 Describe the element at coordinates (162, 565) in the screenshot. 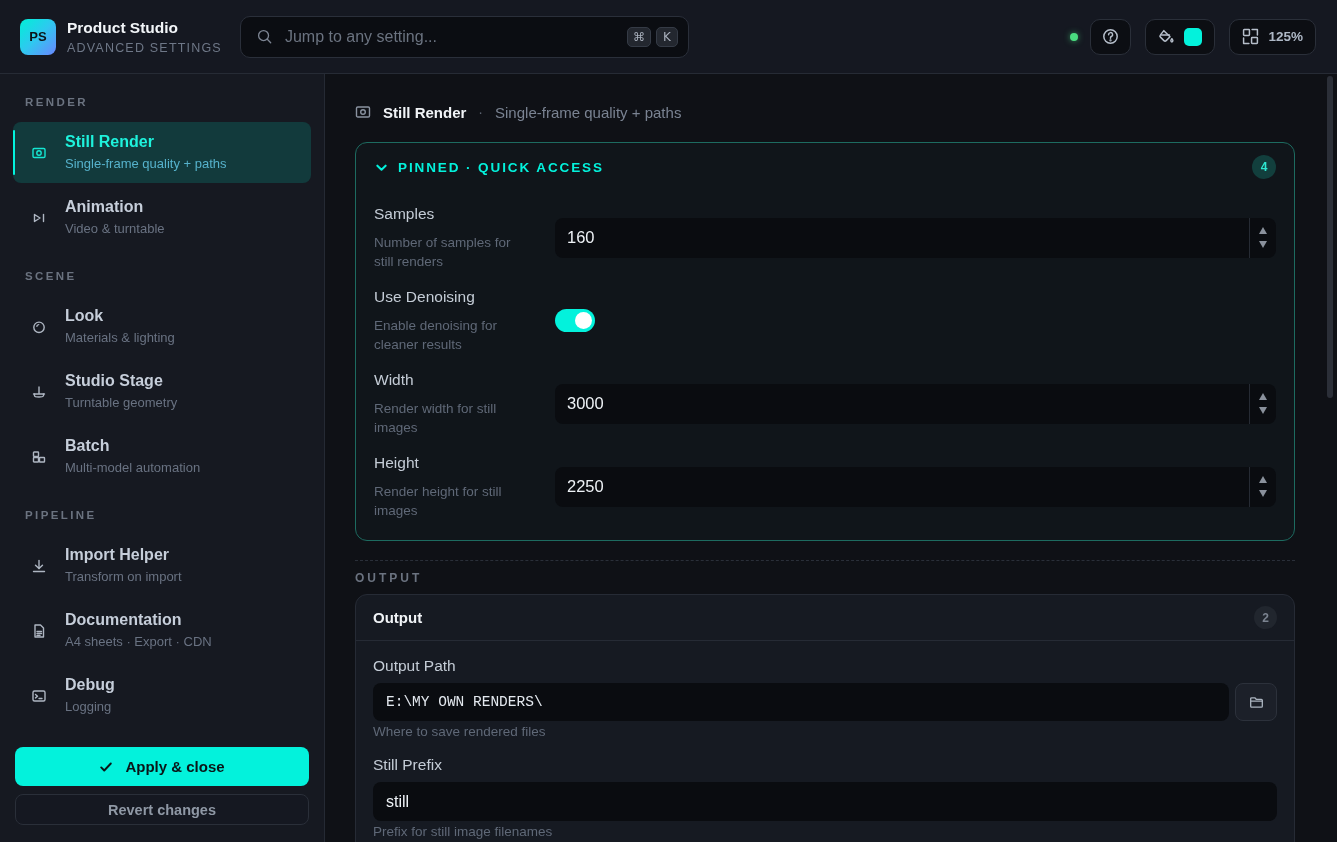

I see `nav-item: Import Helper Transform on import` at that location.